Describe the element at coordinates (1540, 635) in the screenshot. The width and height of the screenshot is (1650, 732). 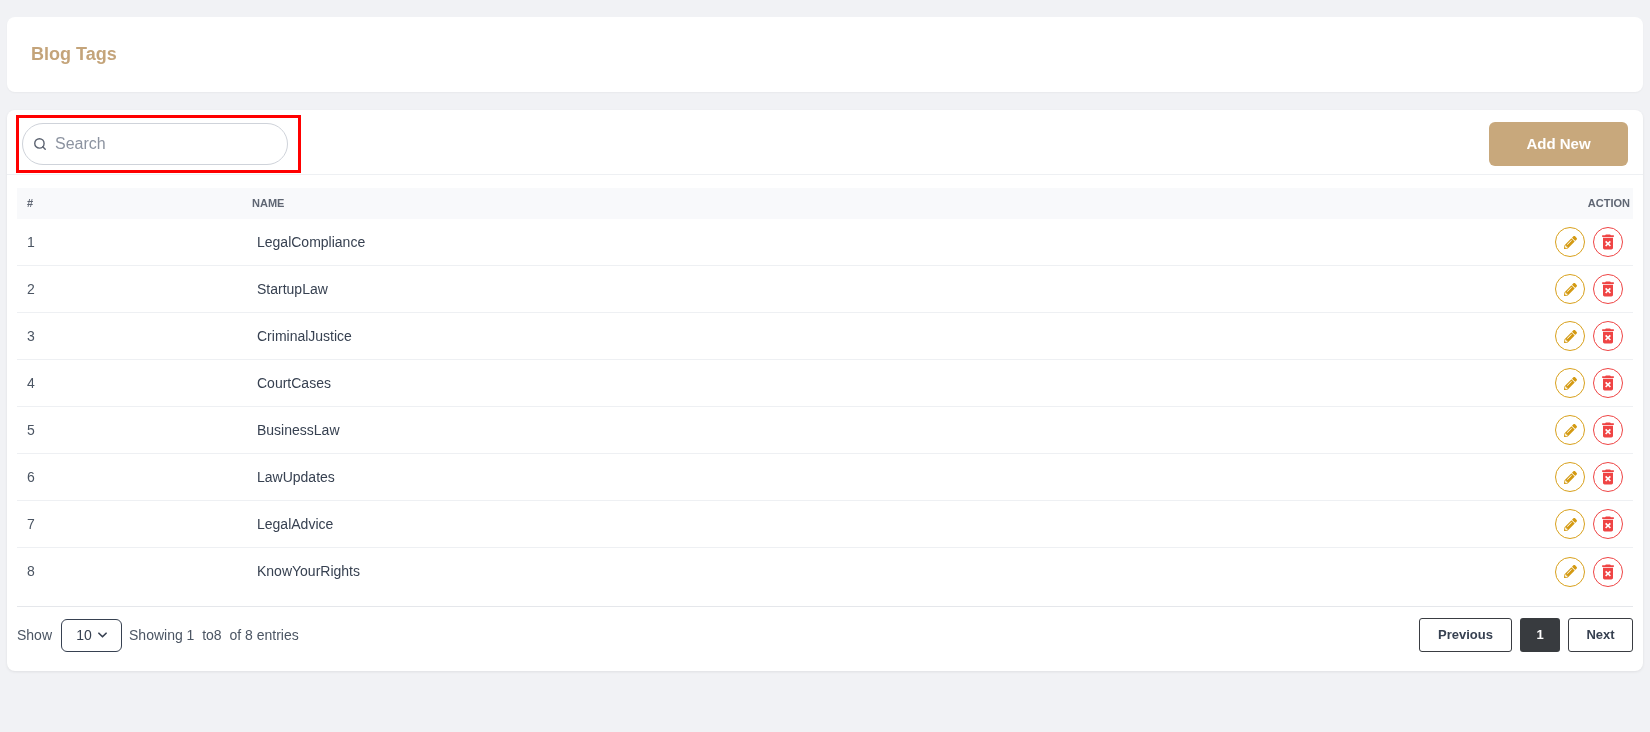
I see `page-button: 1` at that location.